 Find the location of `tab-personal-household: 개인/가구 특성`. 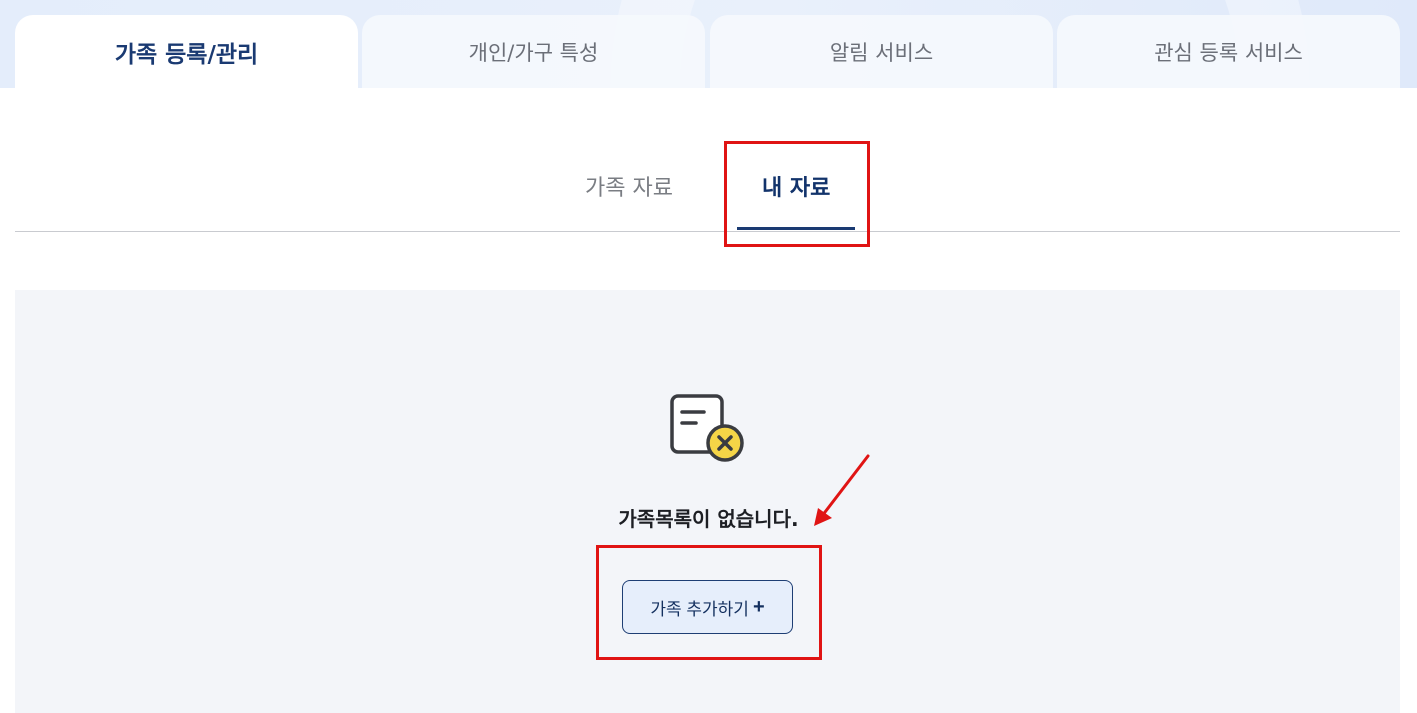

tab-personal-household: 개인/가구 특성 is located at coordinates (533, 51).